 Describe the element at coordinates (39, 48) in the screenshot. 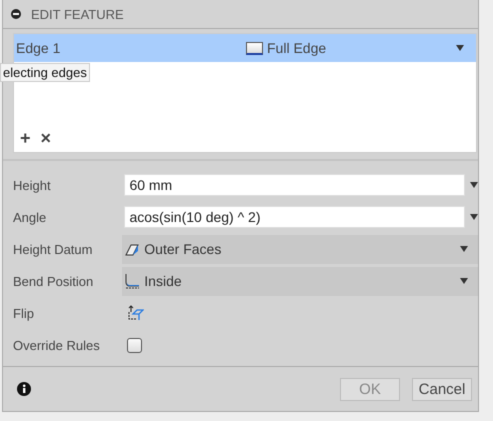

I see `edge-name: Edge 1` at that location.